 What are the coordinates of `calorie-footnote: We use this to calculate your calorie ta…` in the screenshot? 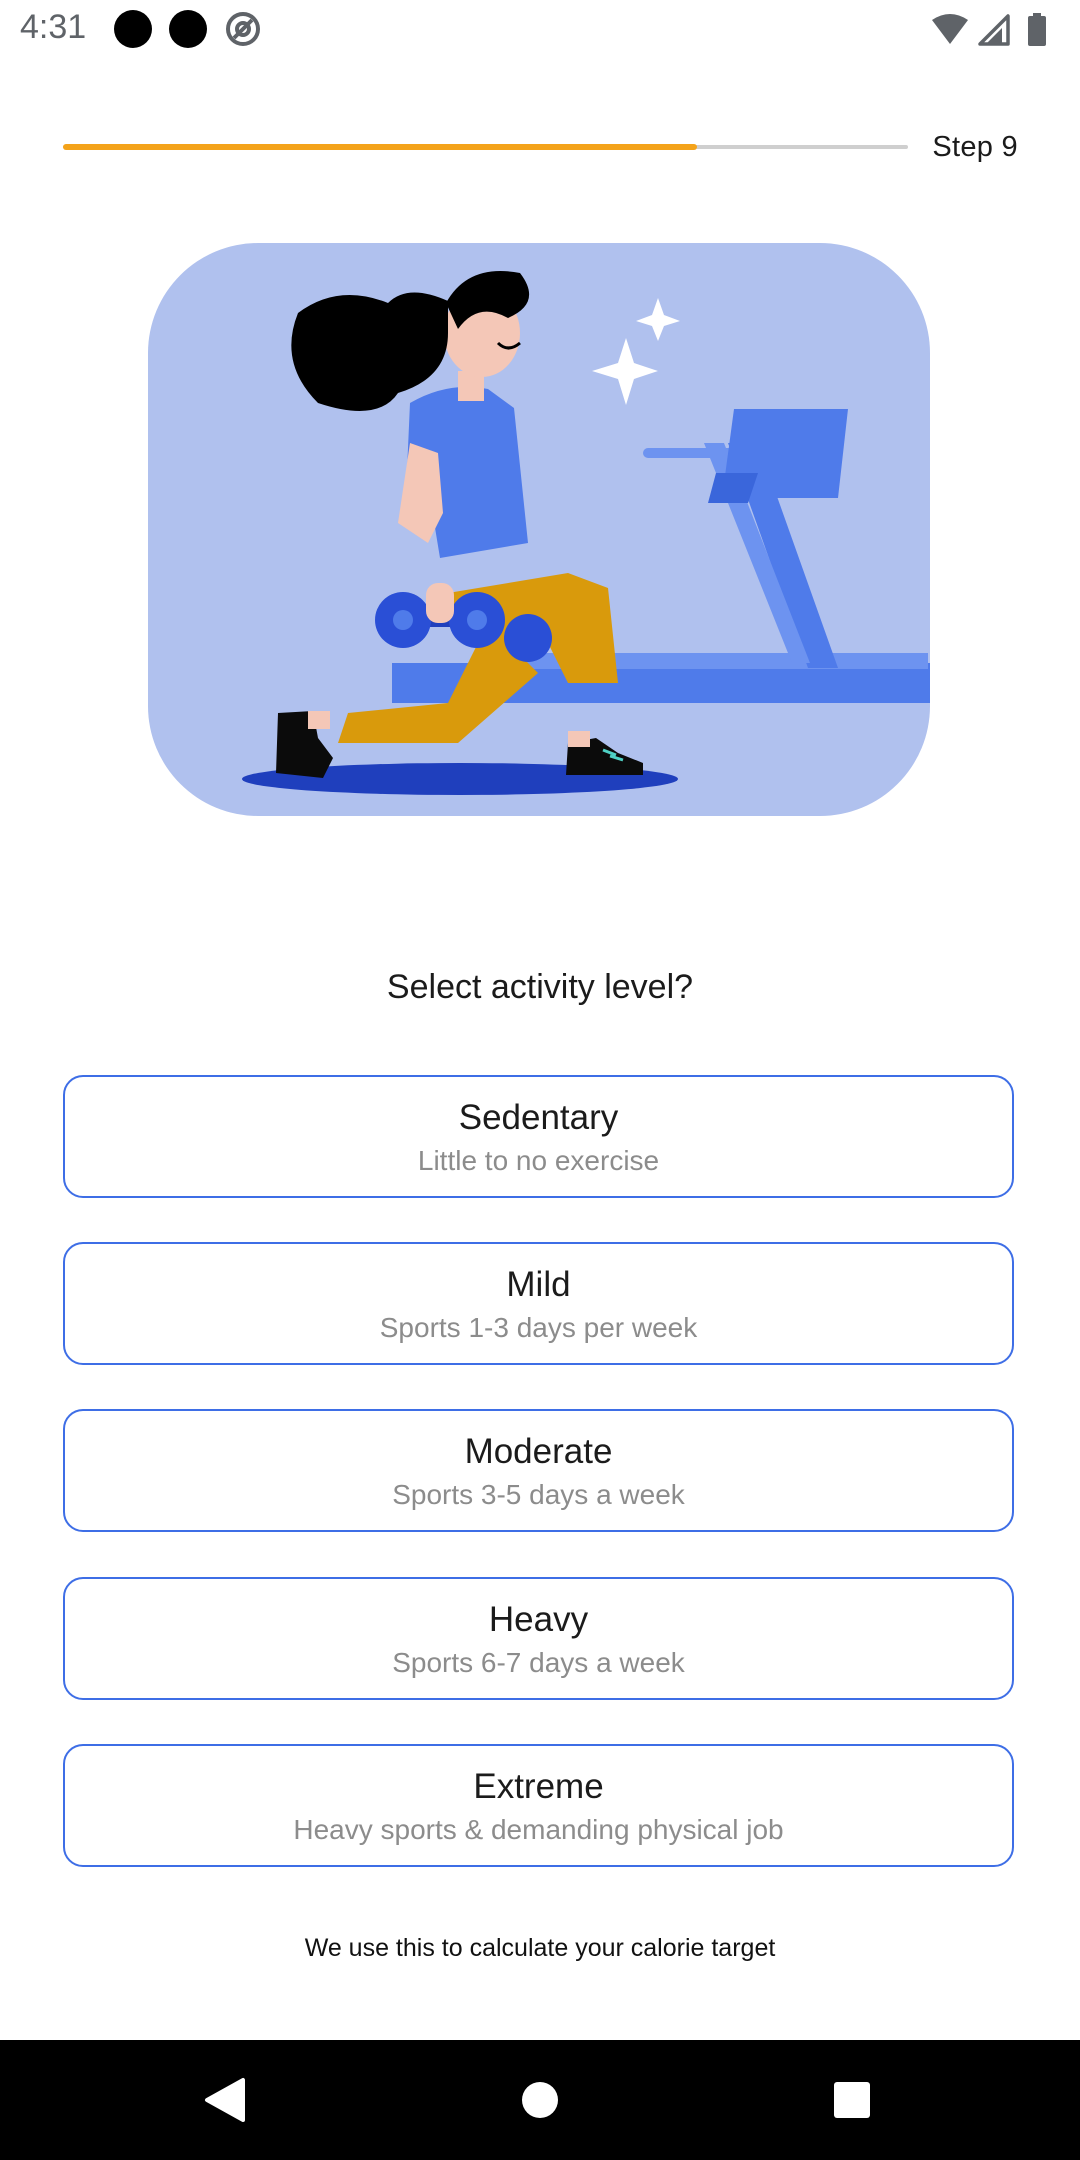 It's located at (540, 1948).